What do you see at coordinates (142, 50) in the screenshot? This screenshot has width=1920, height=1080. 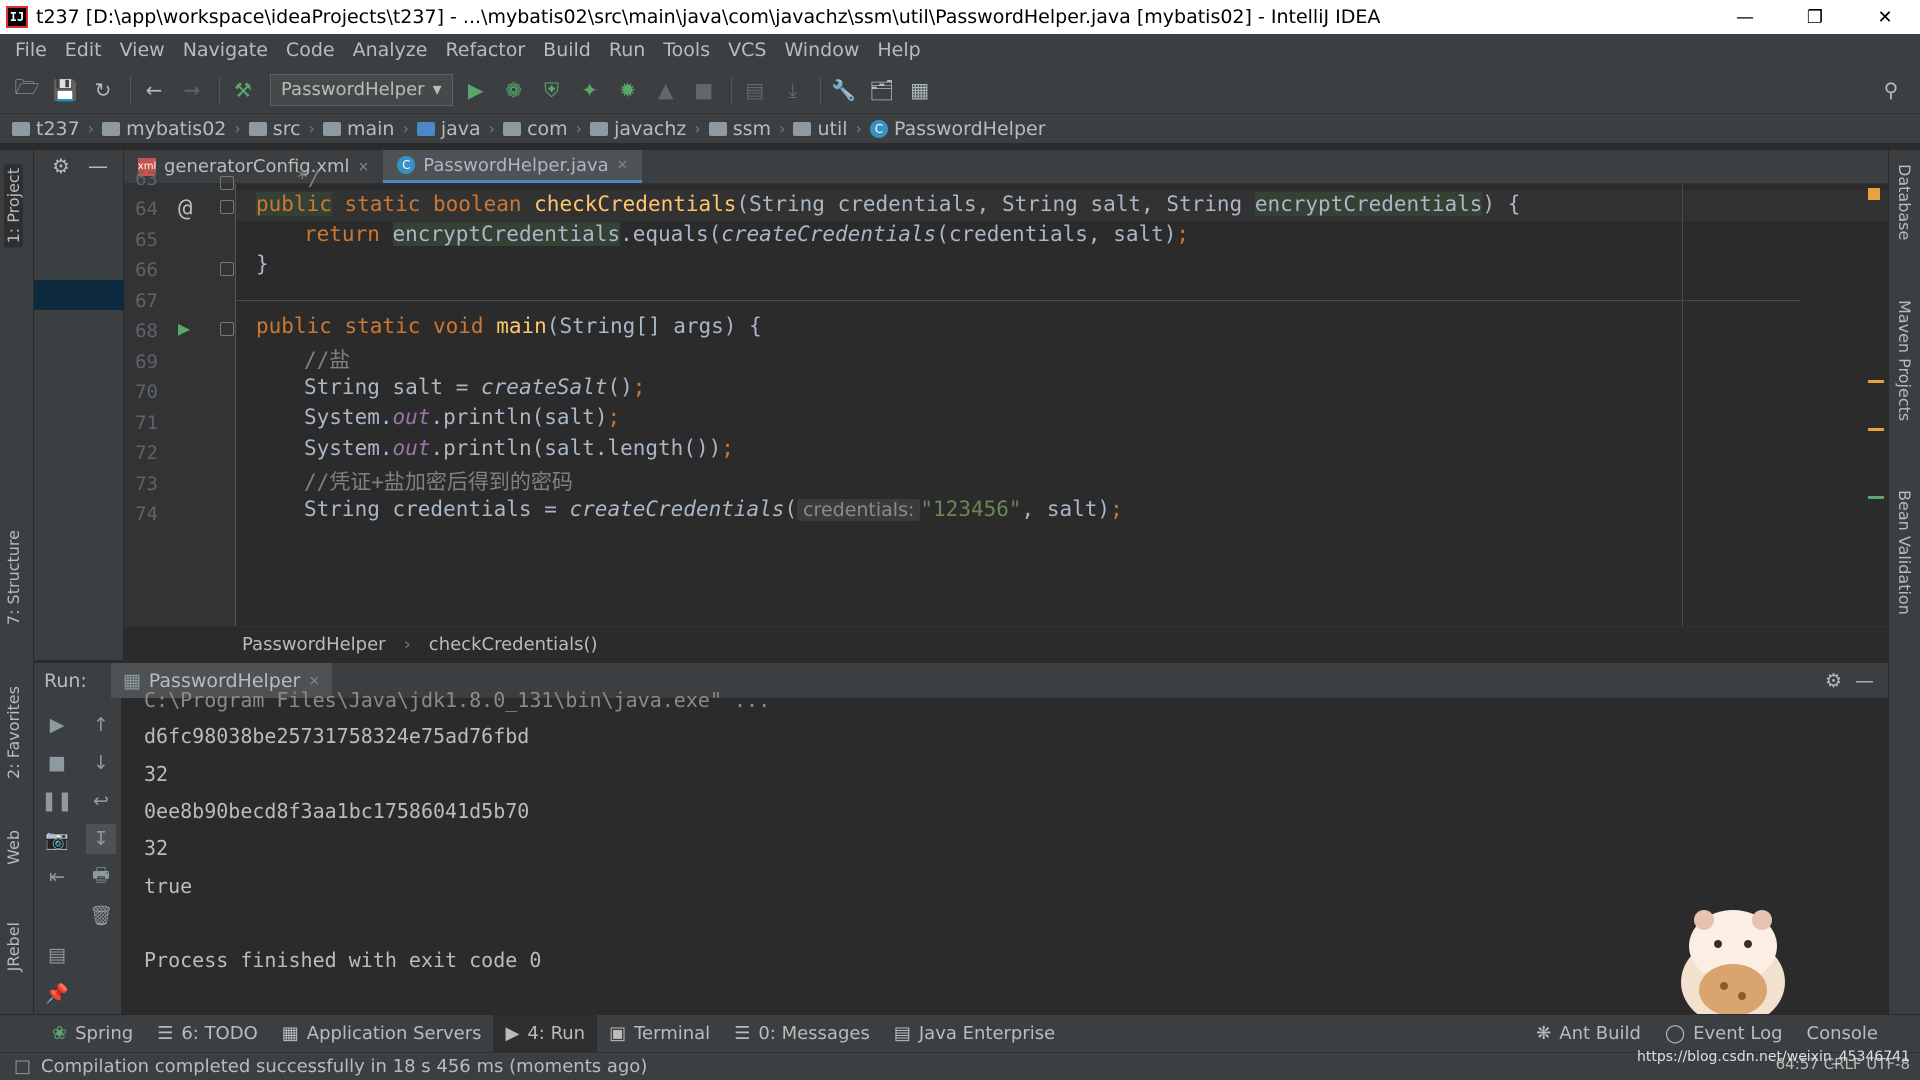 I see `menu-view: View` at bounding box center [142, 50].